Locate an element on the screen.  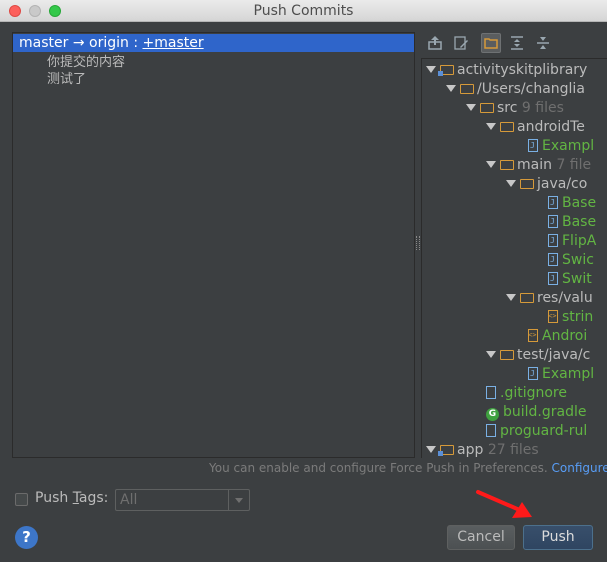
window-title: Push Commits is located at coordinates (303, 11).